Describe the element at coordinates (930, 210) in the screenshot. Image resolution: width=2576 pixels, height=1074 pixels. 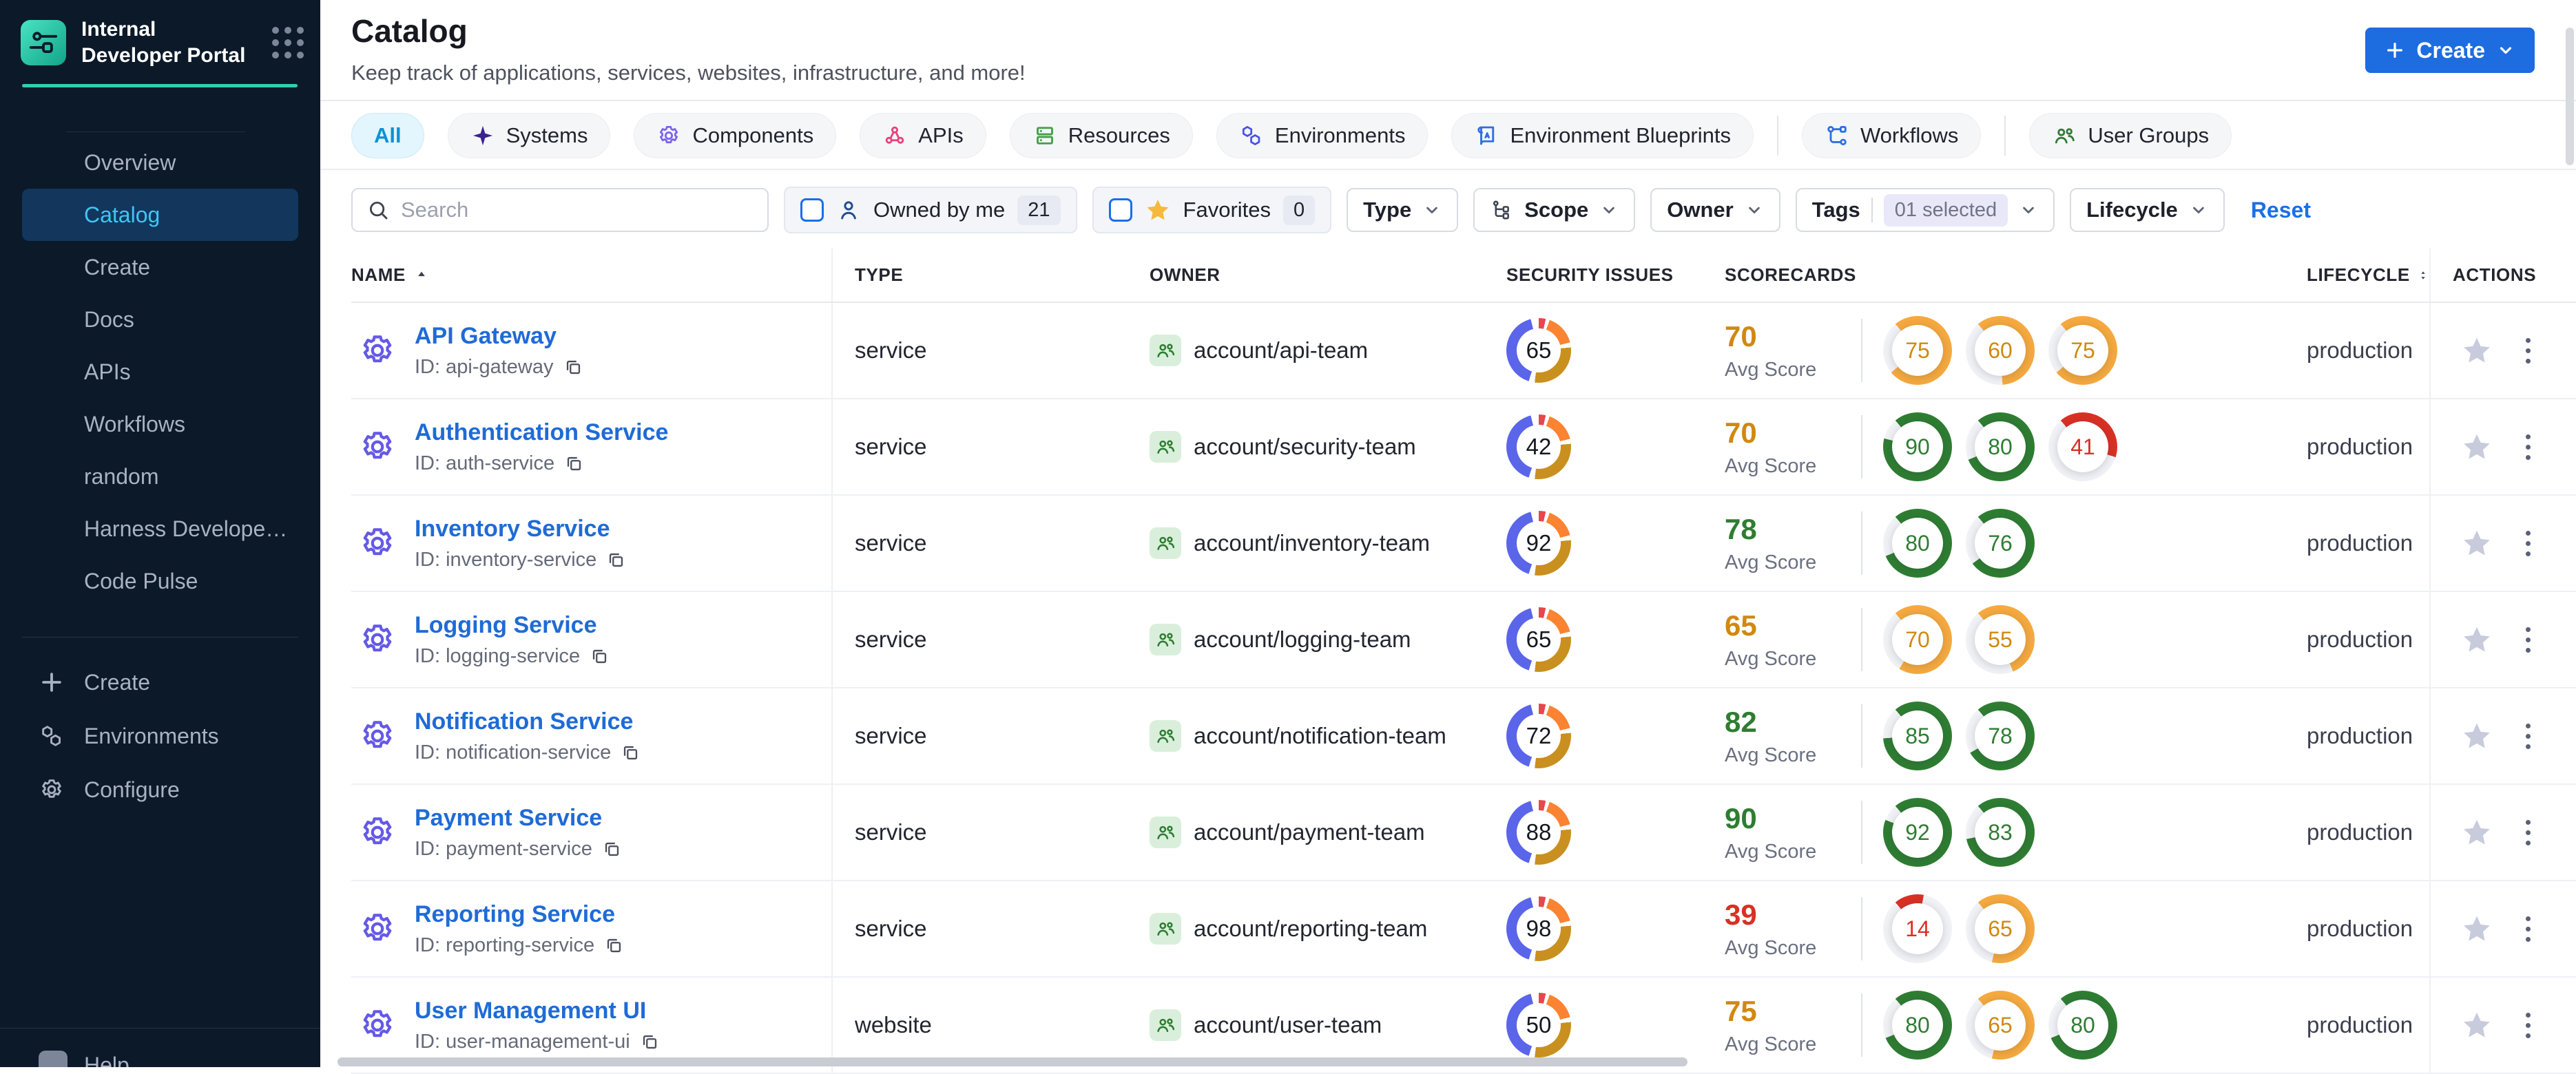
I see `owned-by-me-filter: Owned by me 21` at that location.